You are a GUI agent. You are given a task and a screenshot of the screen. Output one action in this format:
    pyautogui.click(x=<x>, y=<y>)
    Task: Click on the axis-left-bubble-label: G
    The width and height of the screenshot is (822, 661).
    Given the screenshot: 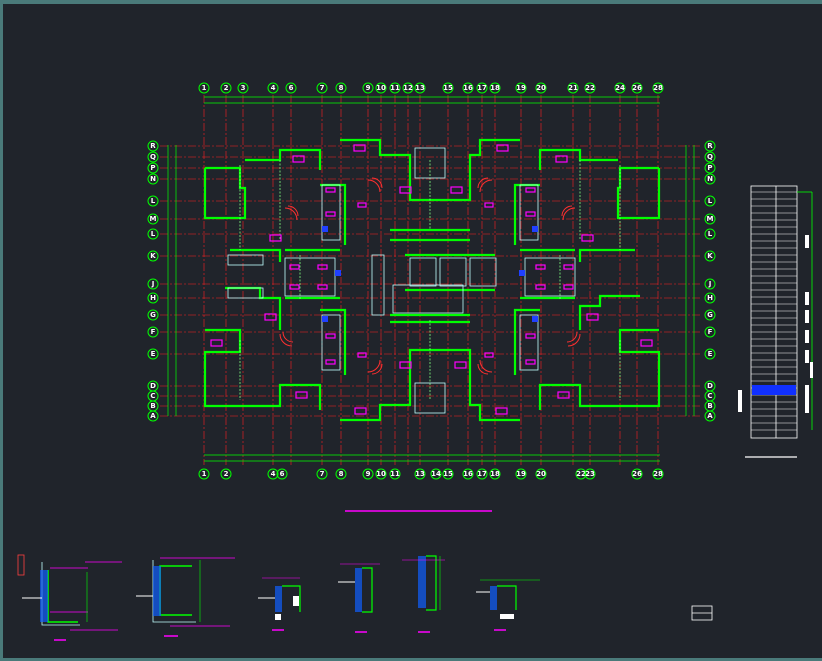 What is the action you would take?
    pyautogui.click(x=153, y=315)
    